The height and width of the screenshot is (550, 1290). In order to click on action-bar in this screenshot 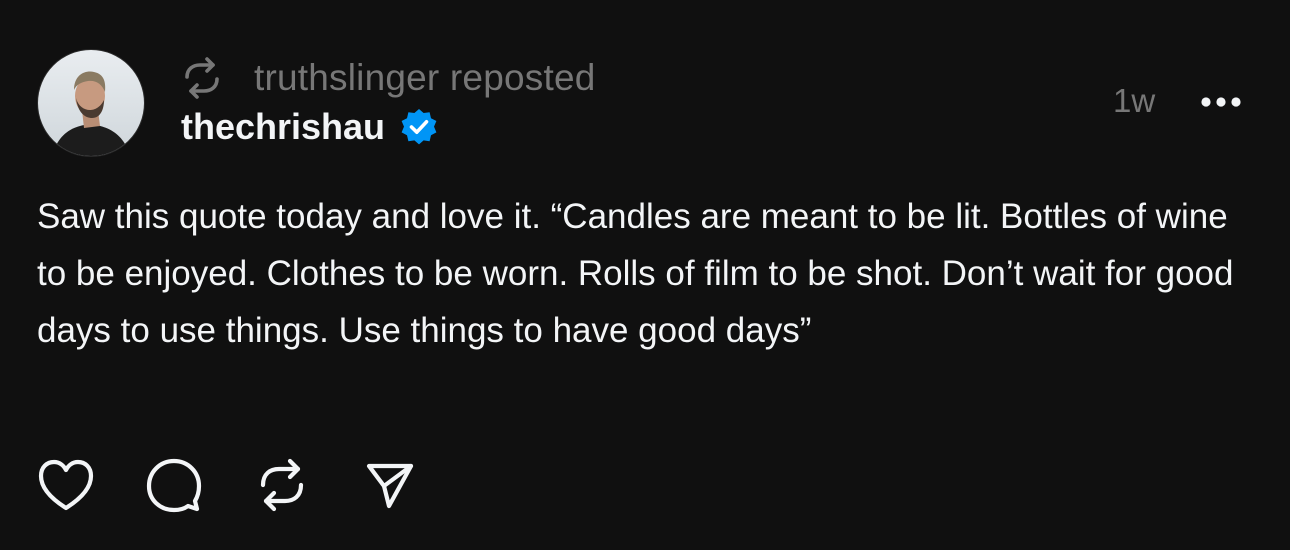, I will do `click(252, 485)`.